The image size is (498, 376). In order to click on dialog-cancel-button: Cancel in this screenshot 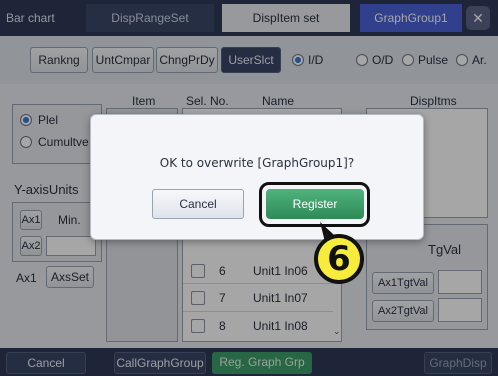, I will do `click(198, 204)`.